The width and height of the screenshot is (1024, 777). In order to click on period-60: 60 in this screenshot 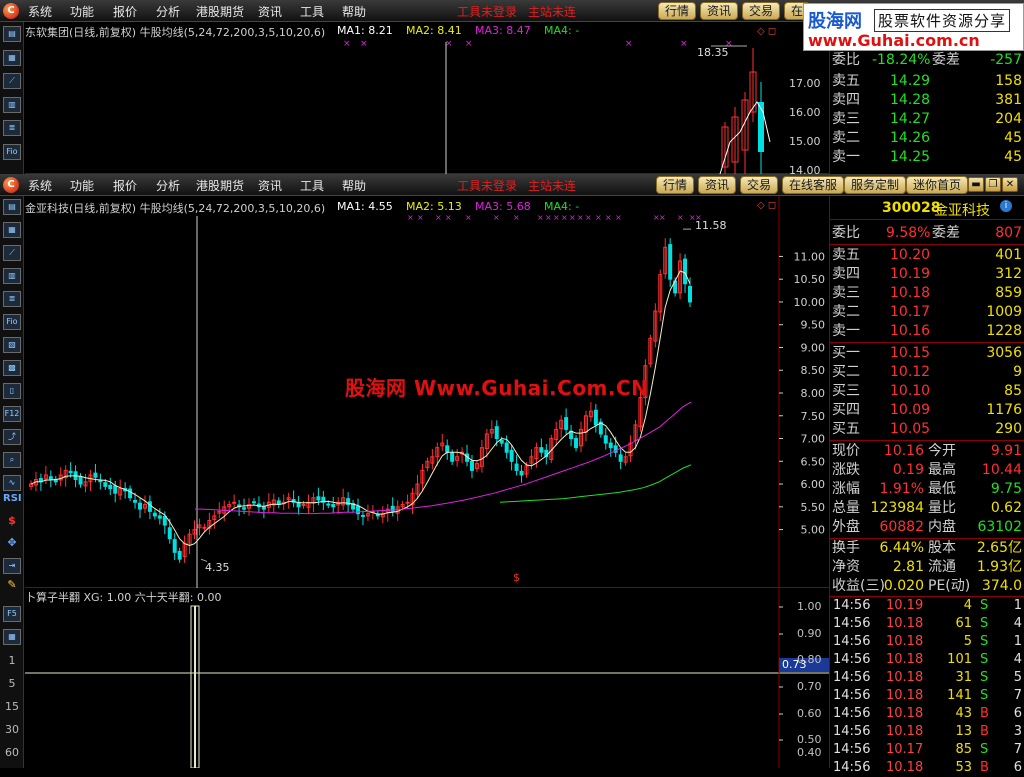, I will do `click(12, 754)`.